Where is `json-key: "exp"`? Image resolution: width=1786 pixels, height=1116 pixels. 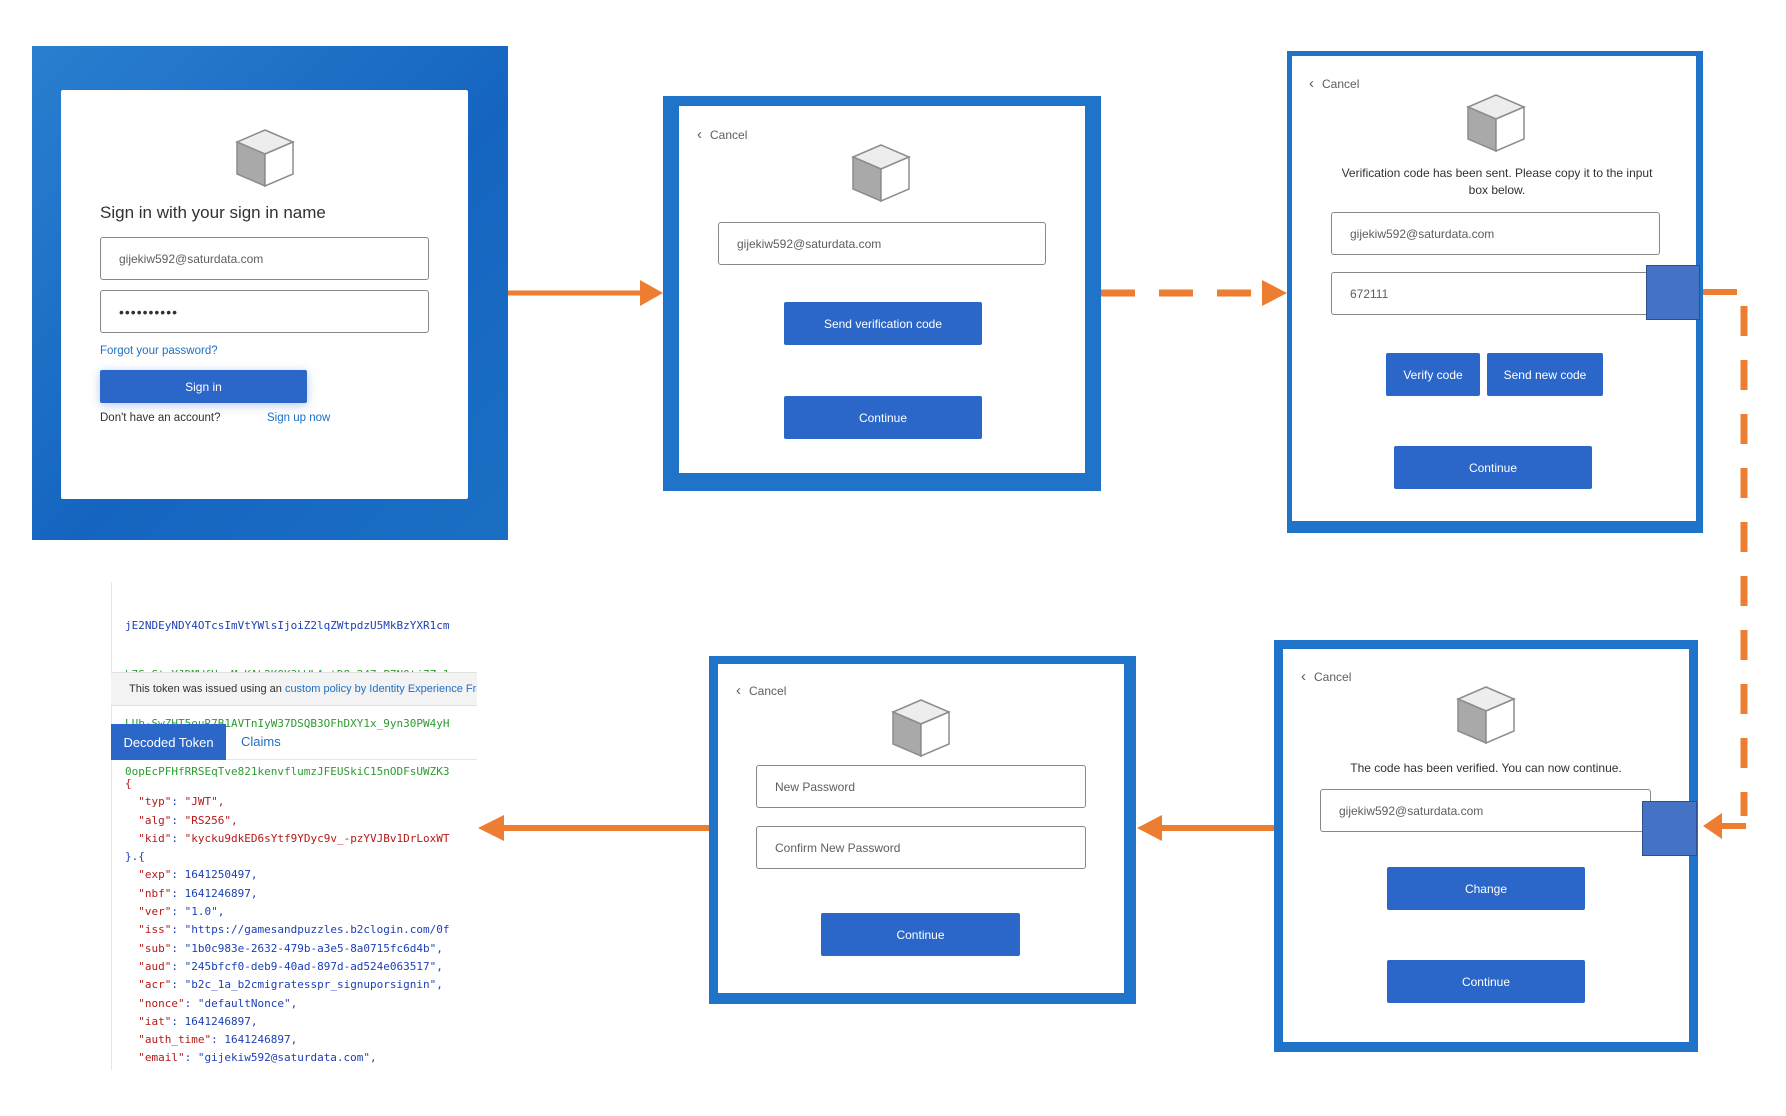
json-key: "exp" is located at coordinates (155, 875).